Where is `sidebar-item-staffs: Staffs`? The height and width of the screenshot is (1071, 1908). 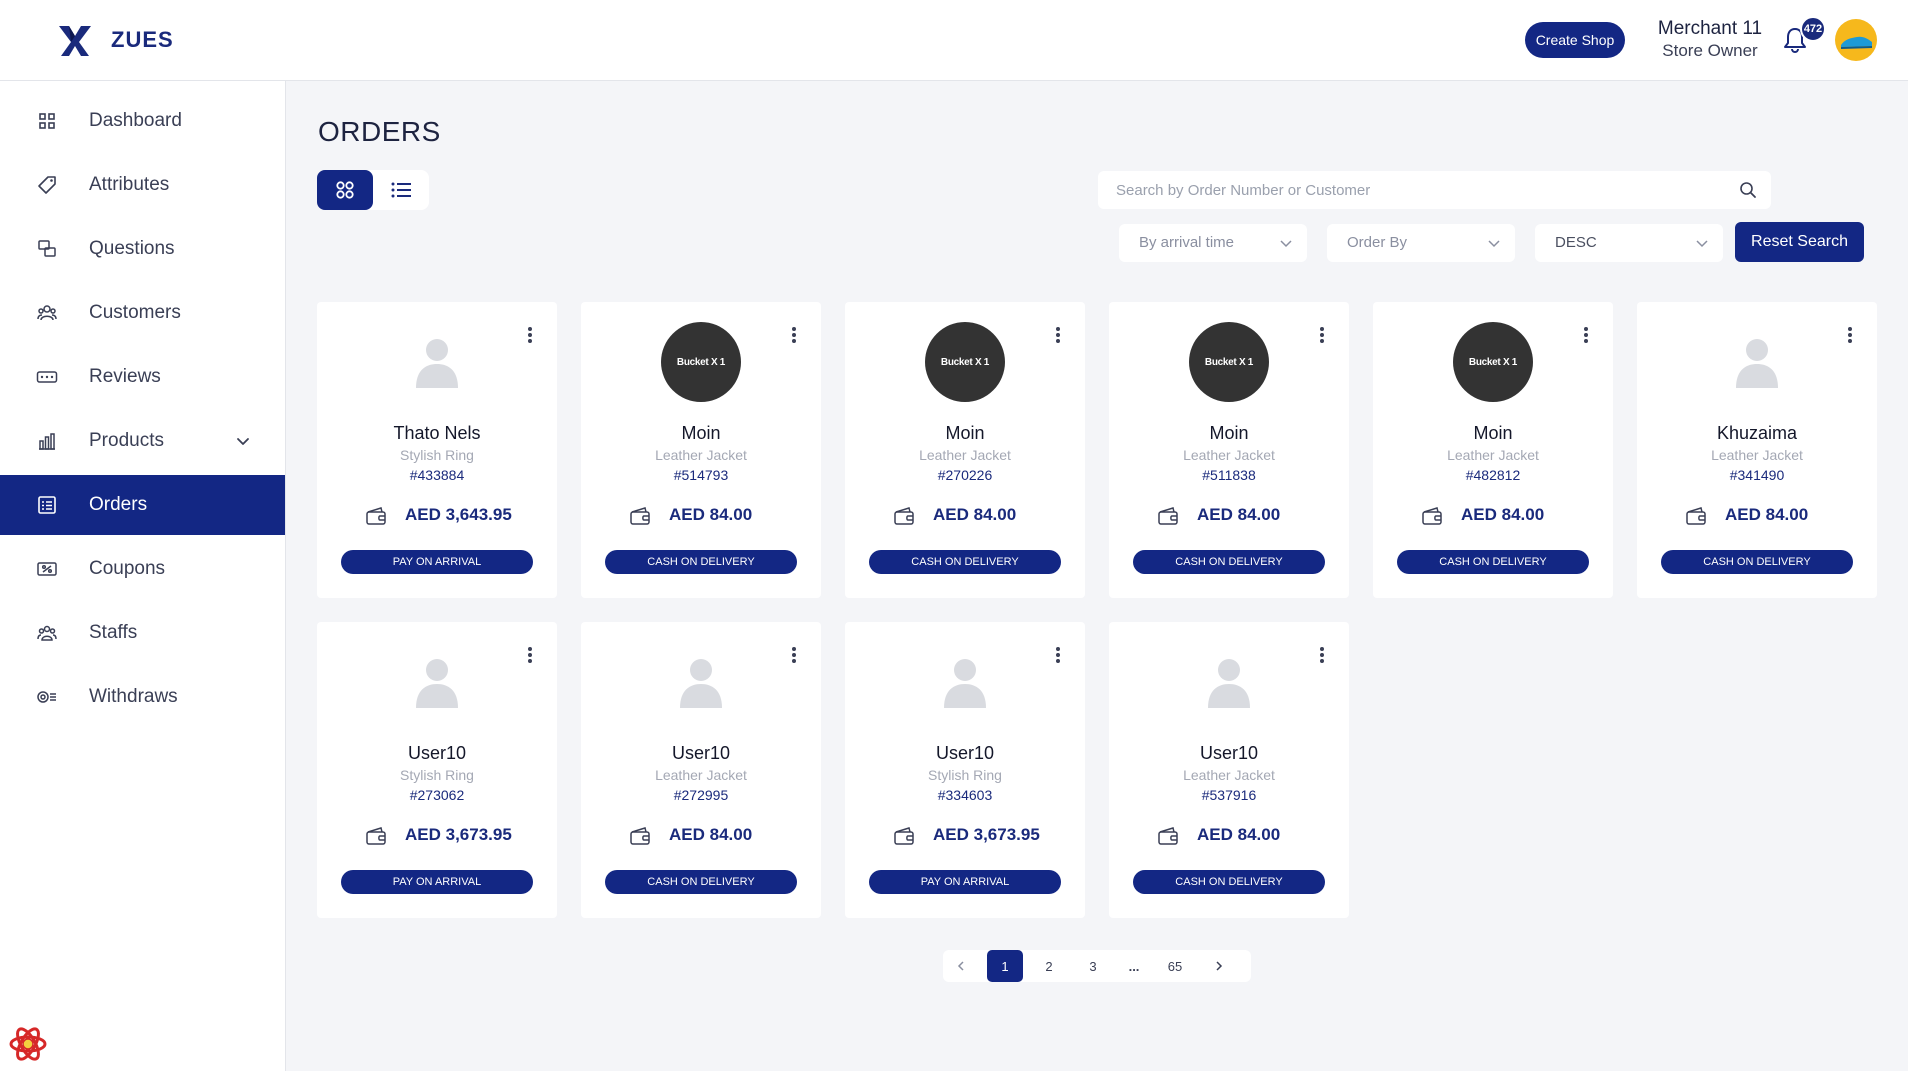
sidebar-item-staffs: Staffs is located at coordinates (142, 633).